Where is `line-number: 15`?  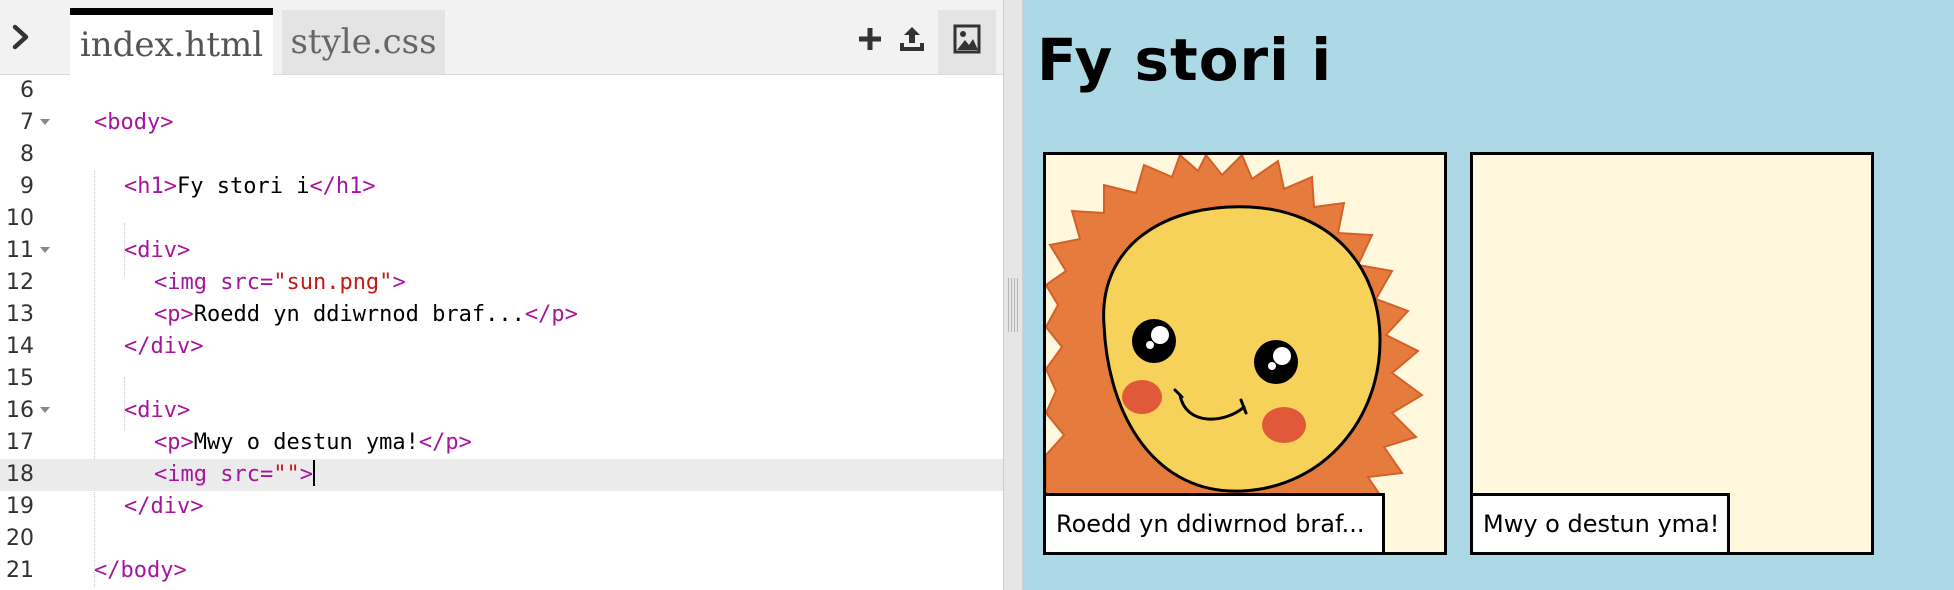
line-number: 15 is located at coordinates (20, 378).